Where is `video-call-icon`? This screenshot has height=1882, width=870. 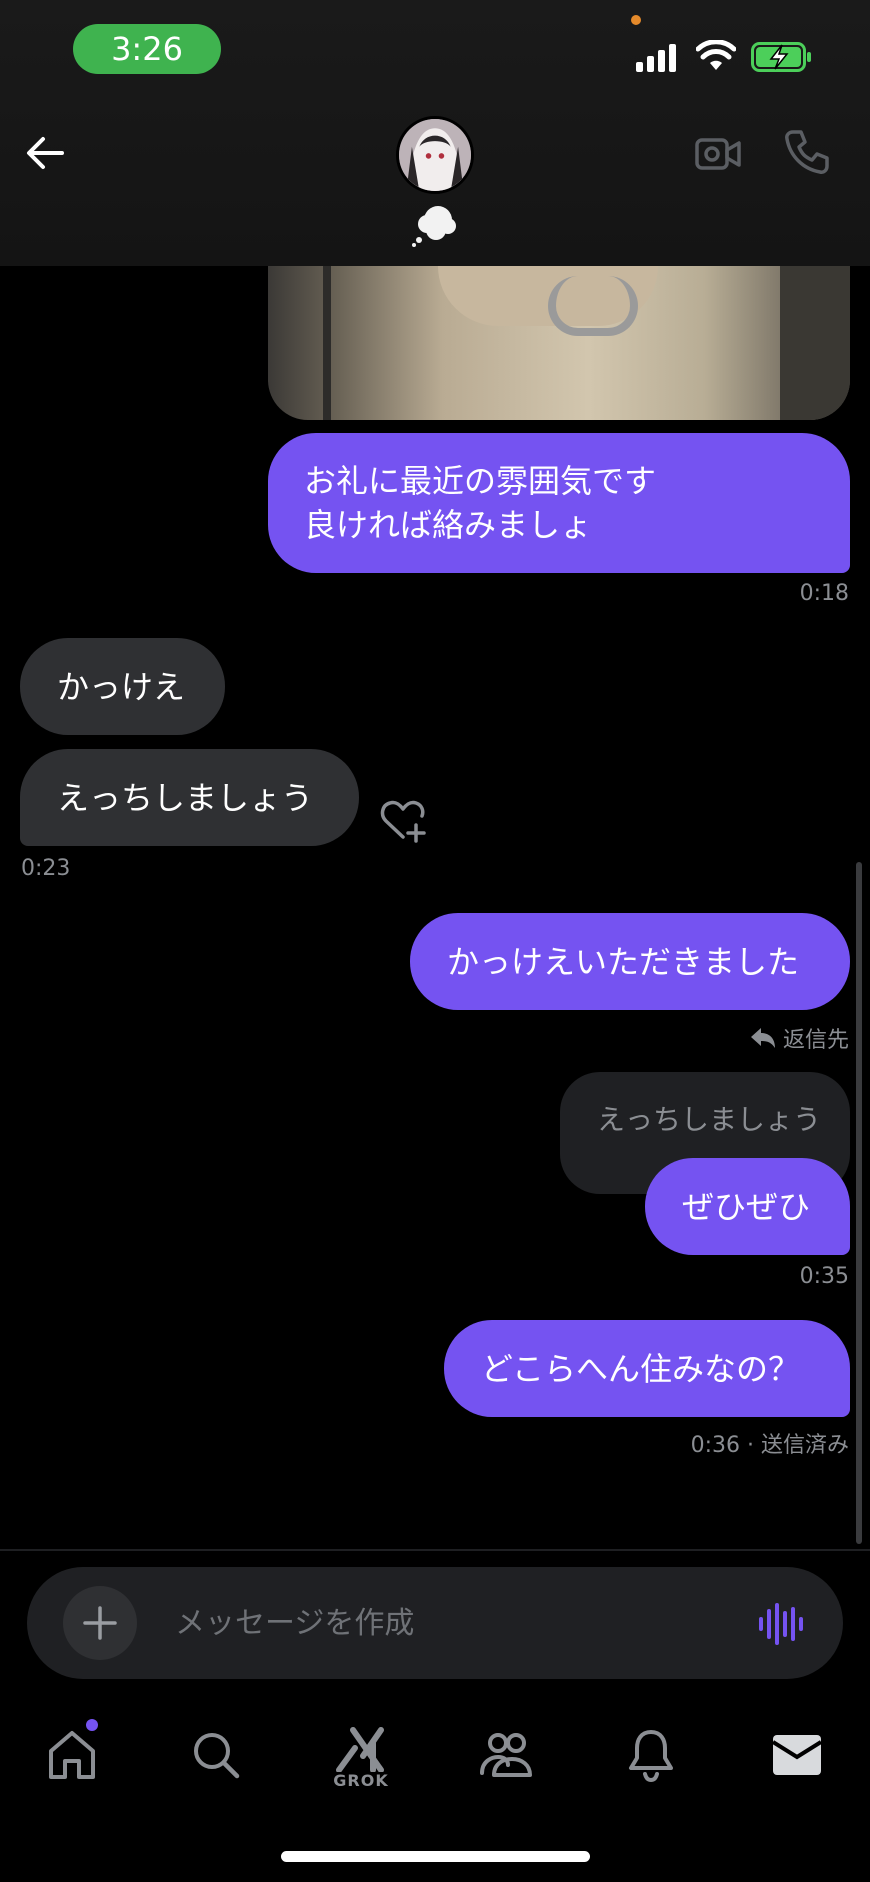 video-call-icon is located at coordinates (718, 154).